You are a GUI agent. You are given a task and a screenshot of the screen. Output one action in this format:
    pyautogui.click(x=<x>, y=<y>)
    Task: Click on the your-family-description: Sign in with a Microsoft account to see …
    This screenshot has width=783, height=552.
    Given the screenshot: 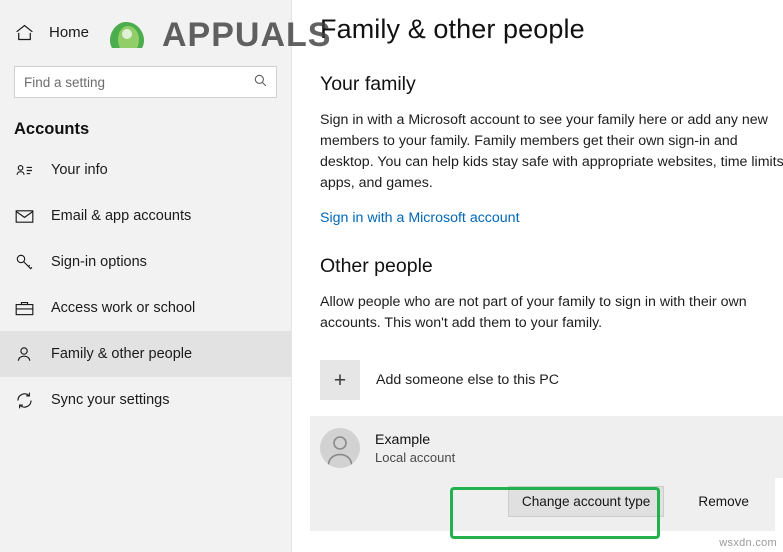 What is the action you would take?
    pyautogui.click(x=551, y=151)
    